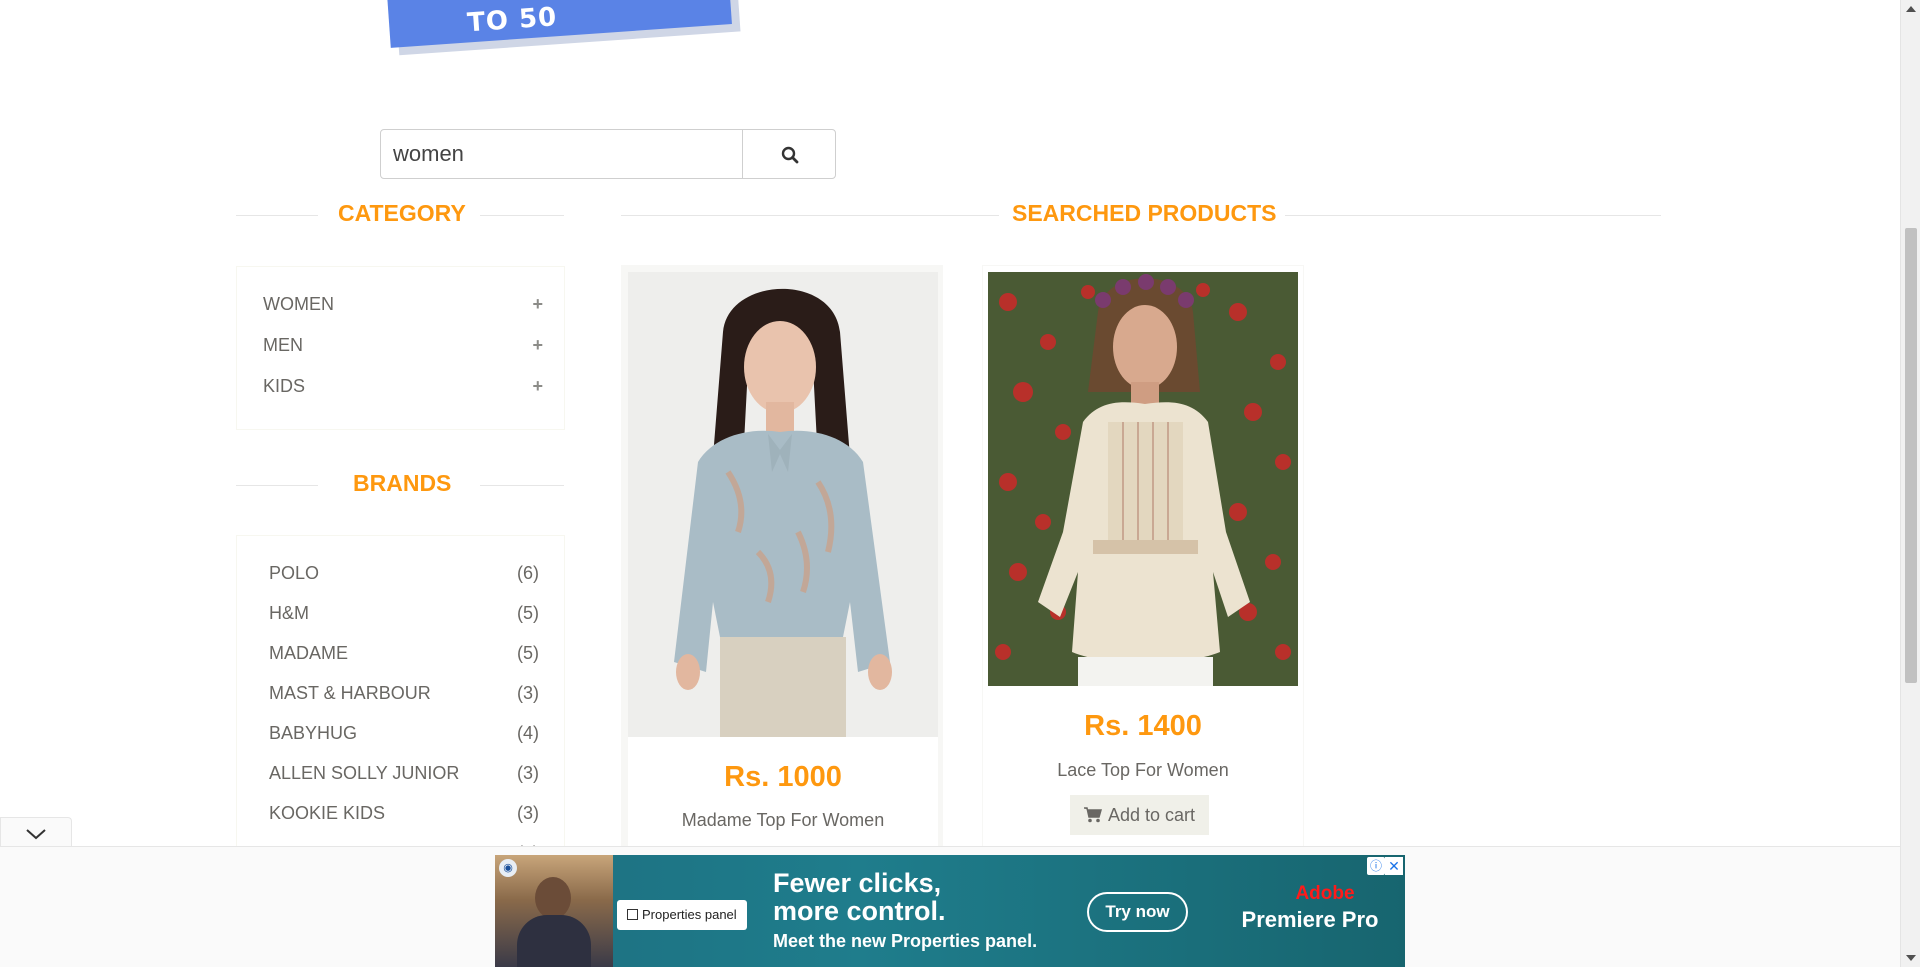 Image resolution: width=1920 pixels, height=967 pixels. What do you see at coordinates (857, 883) in the screenshot?
I see `ad-headline-1: Fewer clicks,` at bounding box center [857, 883].